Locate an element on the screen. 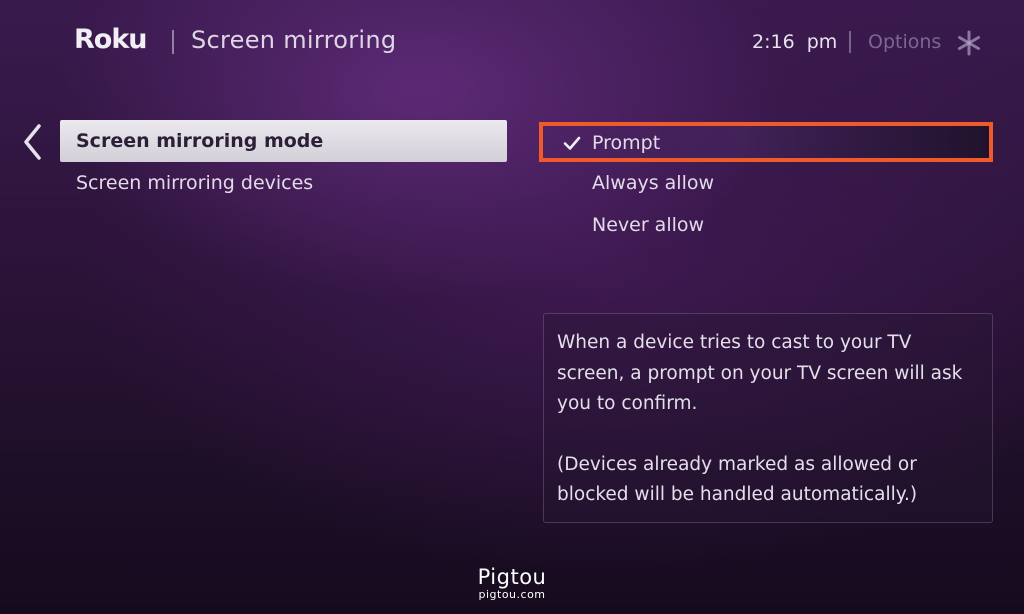 This screenshot has height=614, width=1024. option-prompt: Prompt is located at coordinates (765, 143).